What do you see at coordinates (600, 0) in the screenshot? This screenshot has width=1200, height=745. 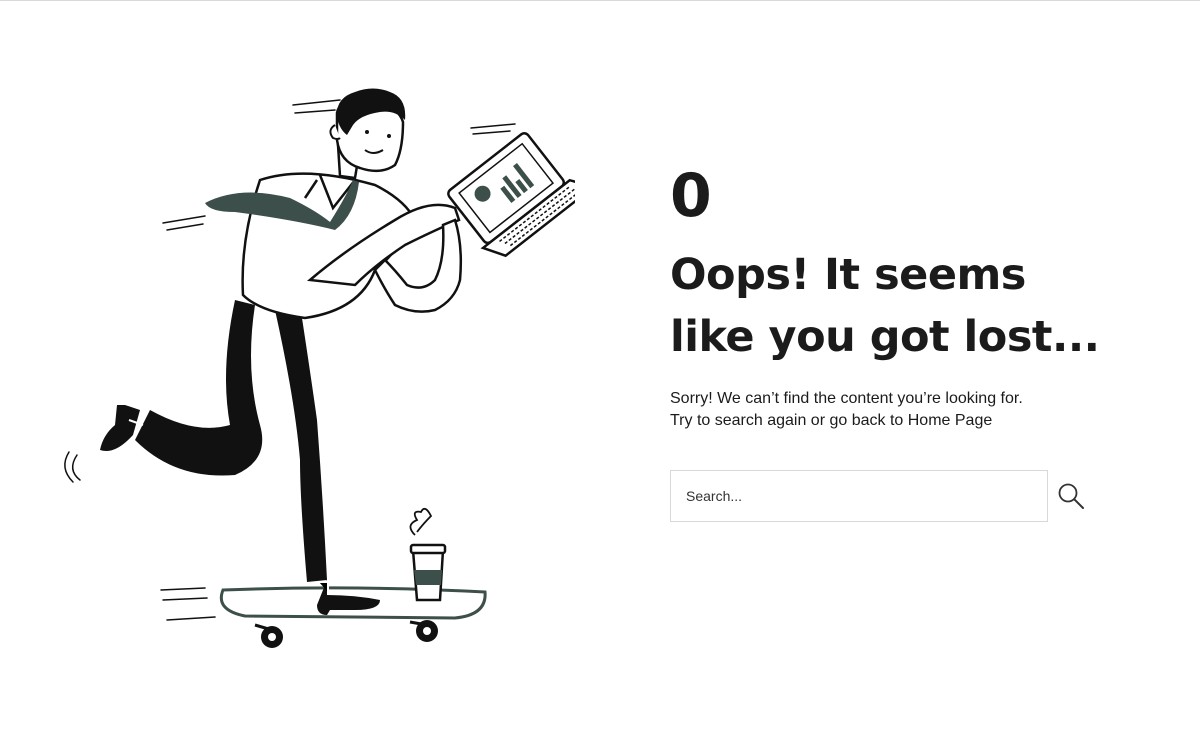 I see `top-divider` at bounding box center [600, 0].